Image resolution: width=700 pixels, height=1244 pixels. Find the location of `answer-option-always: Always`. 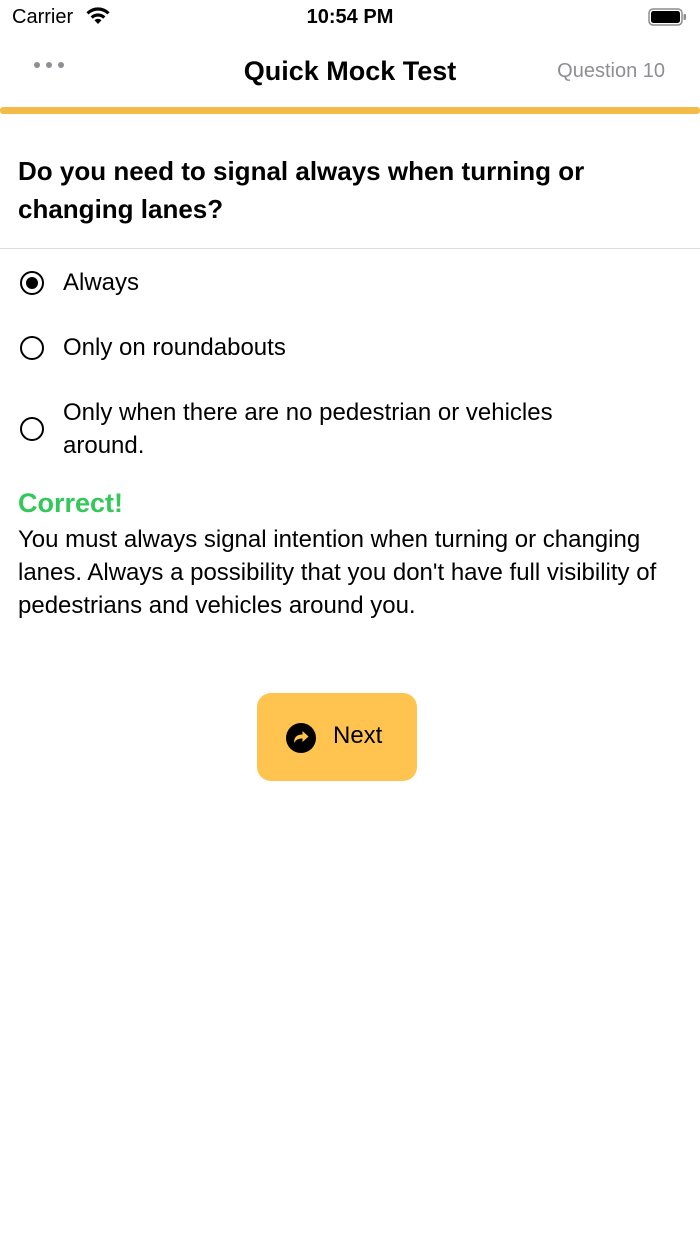

answer-option-always: Always is located at coordinates (348, 283).